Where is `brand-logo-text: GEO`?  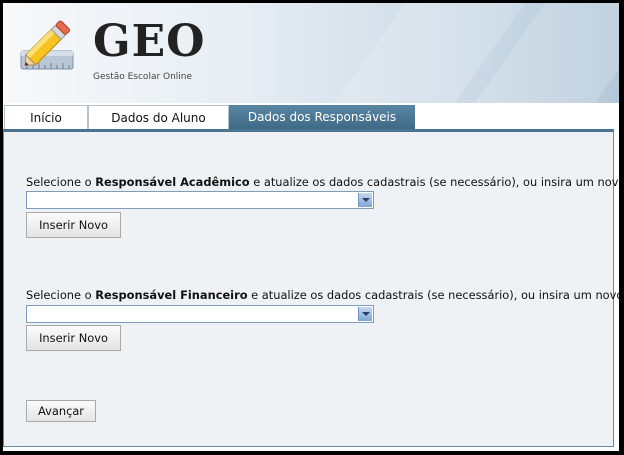 brand-logo-text: GEO is located at coordinates (149, 41).